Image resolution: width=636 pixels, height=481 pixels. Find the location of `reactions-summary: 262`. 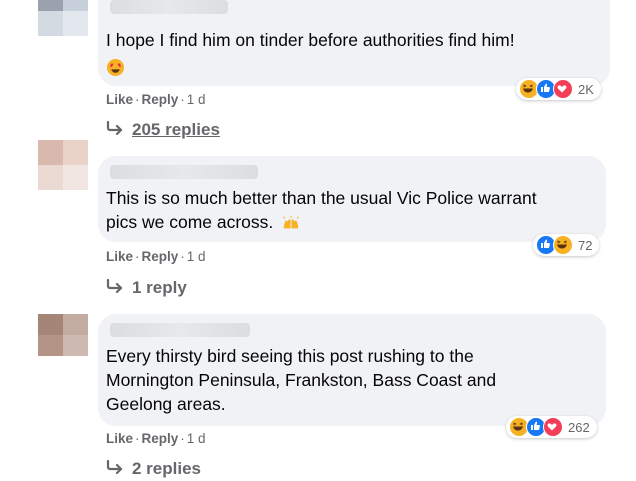

reactions-summary: 262 is located at coordinates (551, 427).